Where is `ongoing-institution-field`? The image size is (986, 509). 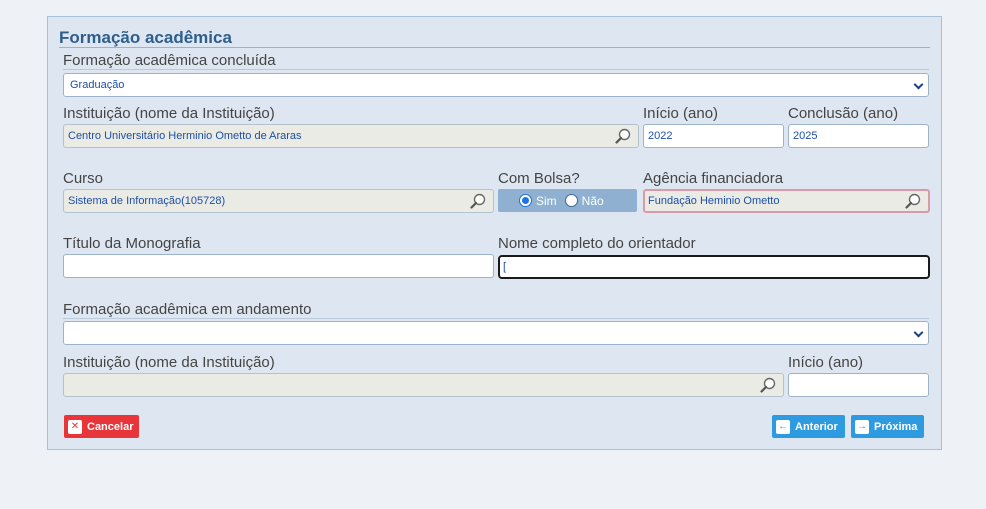
ongoing-institution-field is located at coordinates (423, 385).